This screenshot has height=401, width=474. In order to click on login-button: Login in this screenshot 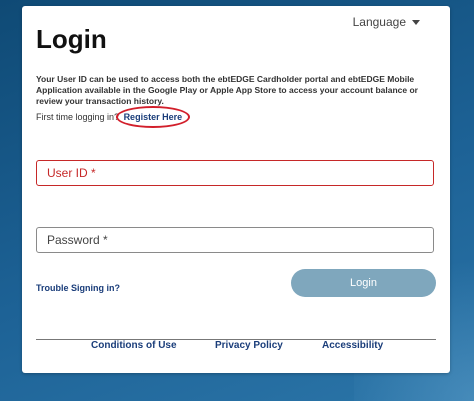, I will do `click(363, 283)`.